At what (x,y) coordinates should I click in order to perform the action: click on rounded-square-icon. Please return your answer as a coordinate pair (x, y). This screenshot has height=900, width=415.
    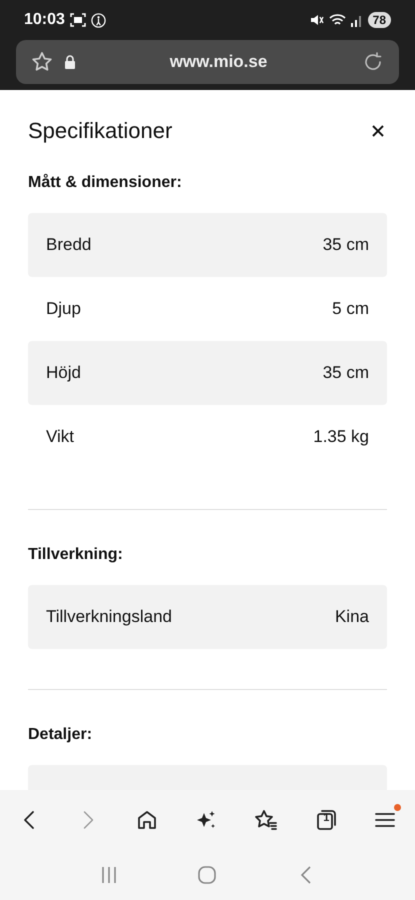
    Looking at the image, I should click on (207, 875).